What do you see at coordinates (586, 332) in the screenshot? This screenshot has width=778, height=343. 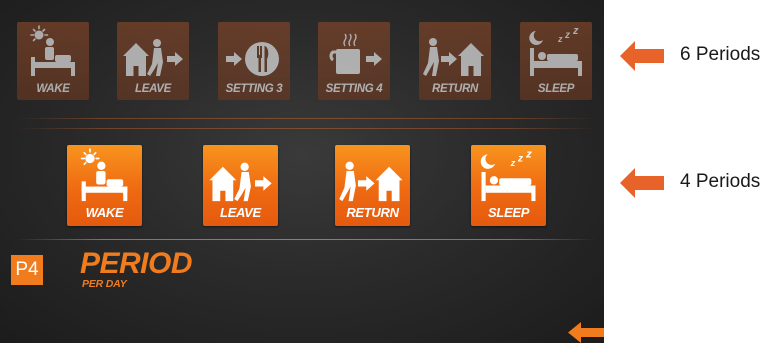 I see `back-arrow-icon` at bounding box center [586, 332].